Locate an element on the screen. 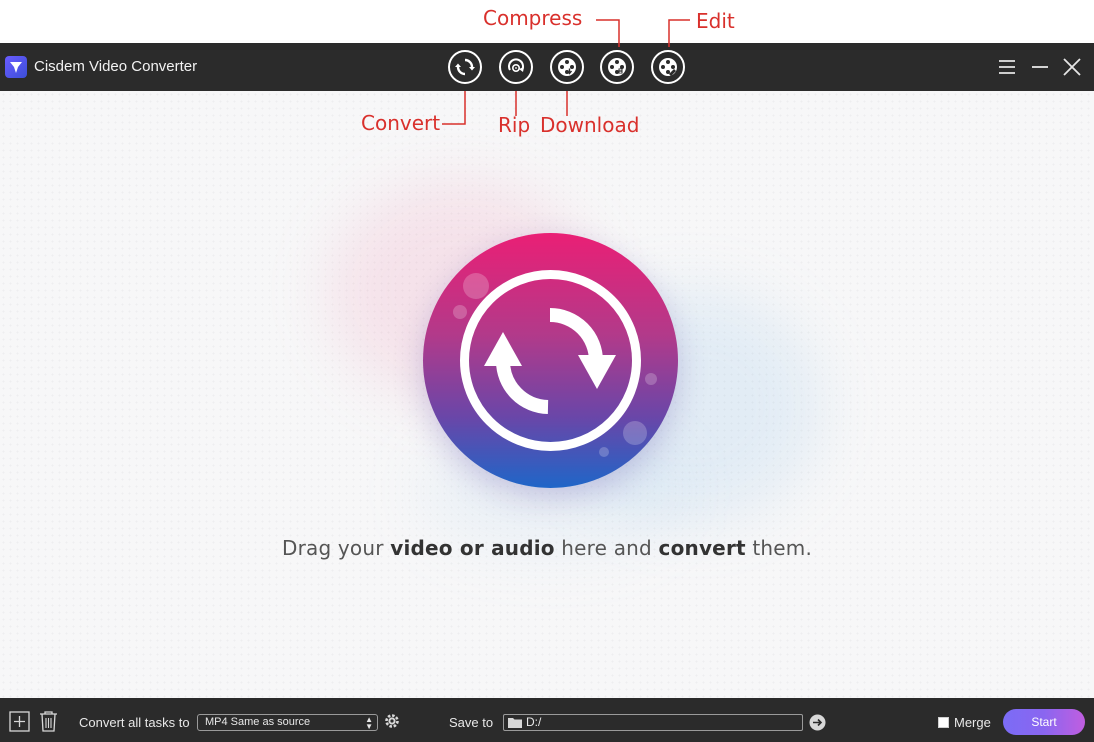 The width and height of the screenshot is (1094, 742). annotation-download: Download is located at coordinates (590, 125).